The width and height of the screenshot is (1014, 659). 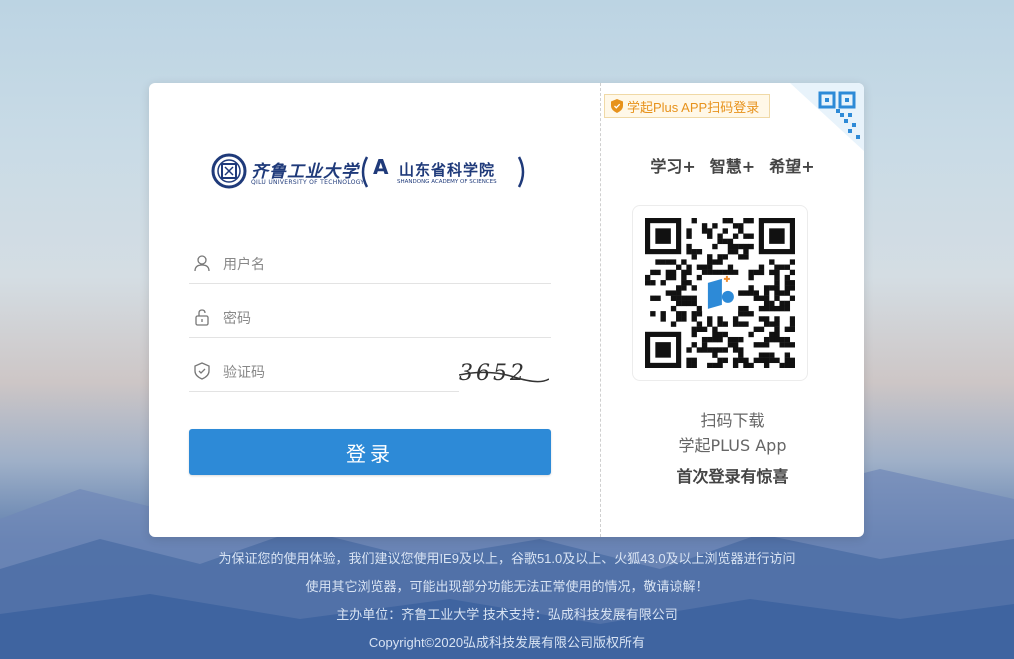 What do you see at coordinates (370, 452) in the screenshot?
I see `login-button: 登录` at bounding box center [370, 452].